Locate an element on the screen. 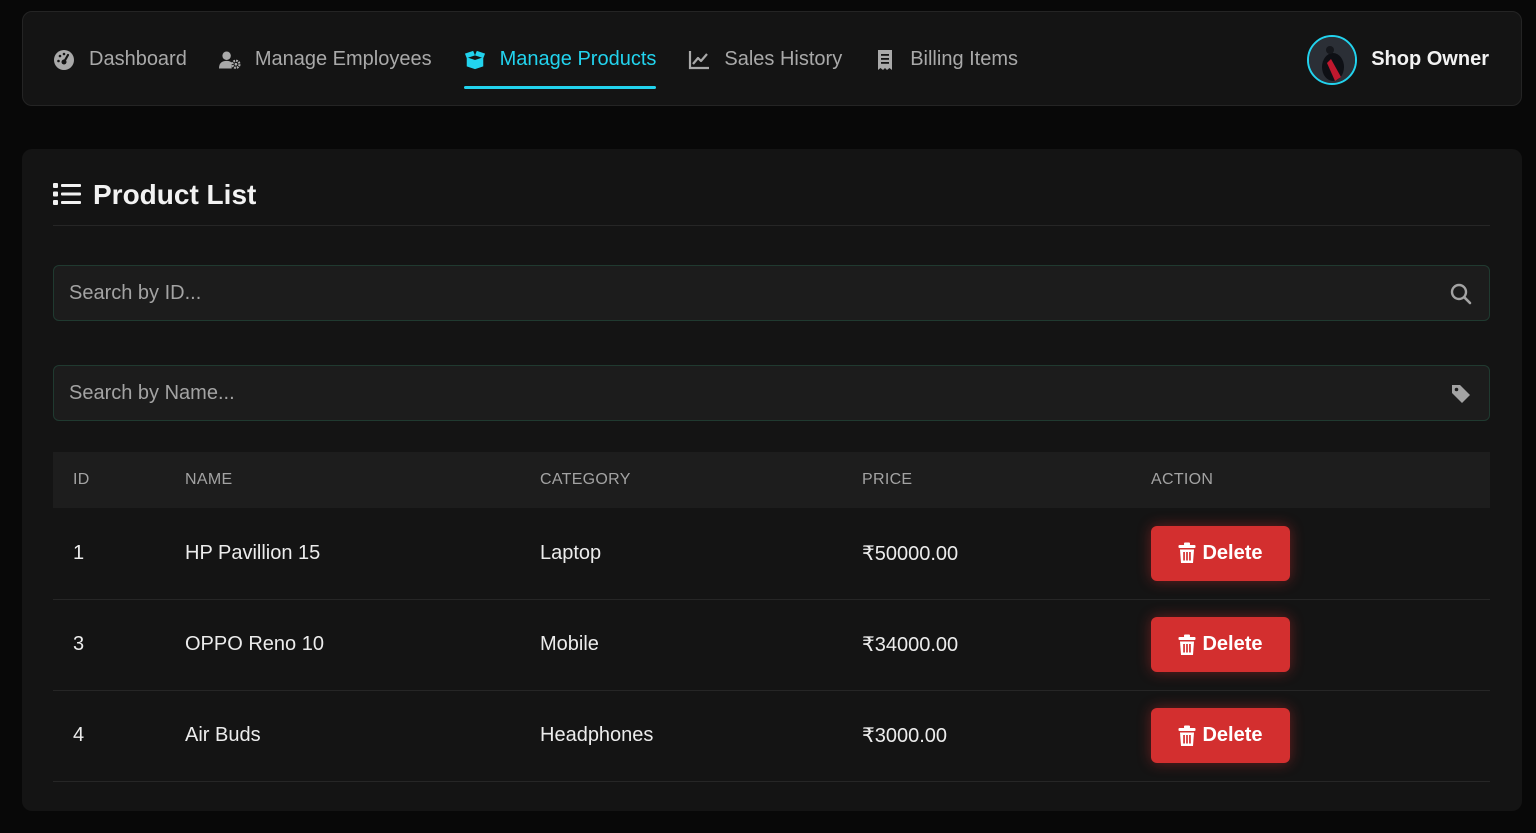 This screenshot has width=1536, height=833. column-header-id: ID is located at coordinates (81, 479).